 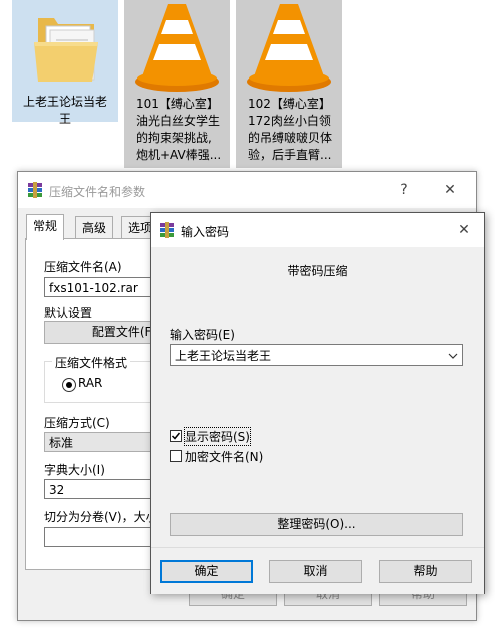 What do you see at coordinates (94, 227) in the screenshot?
I see `tab-advanced: 高级` at bounding box center [94, 227].